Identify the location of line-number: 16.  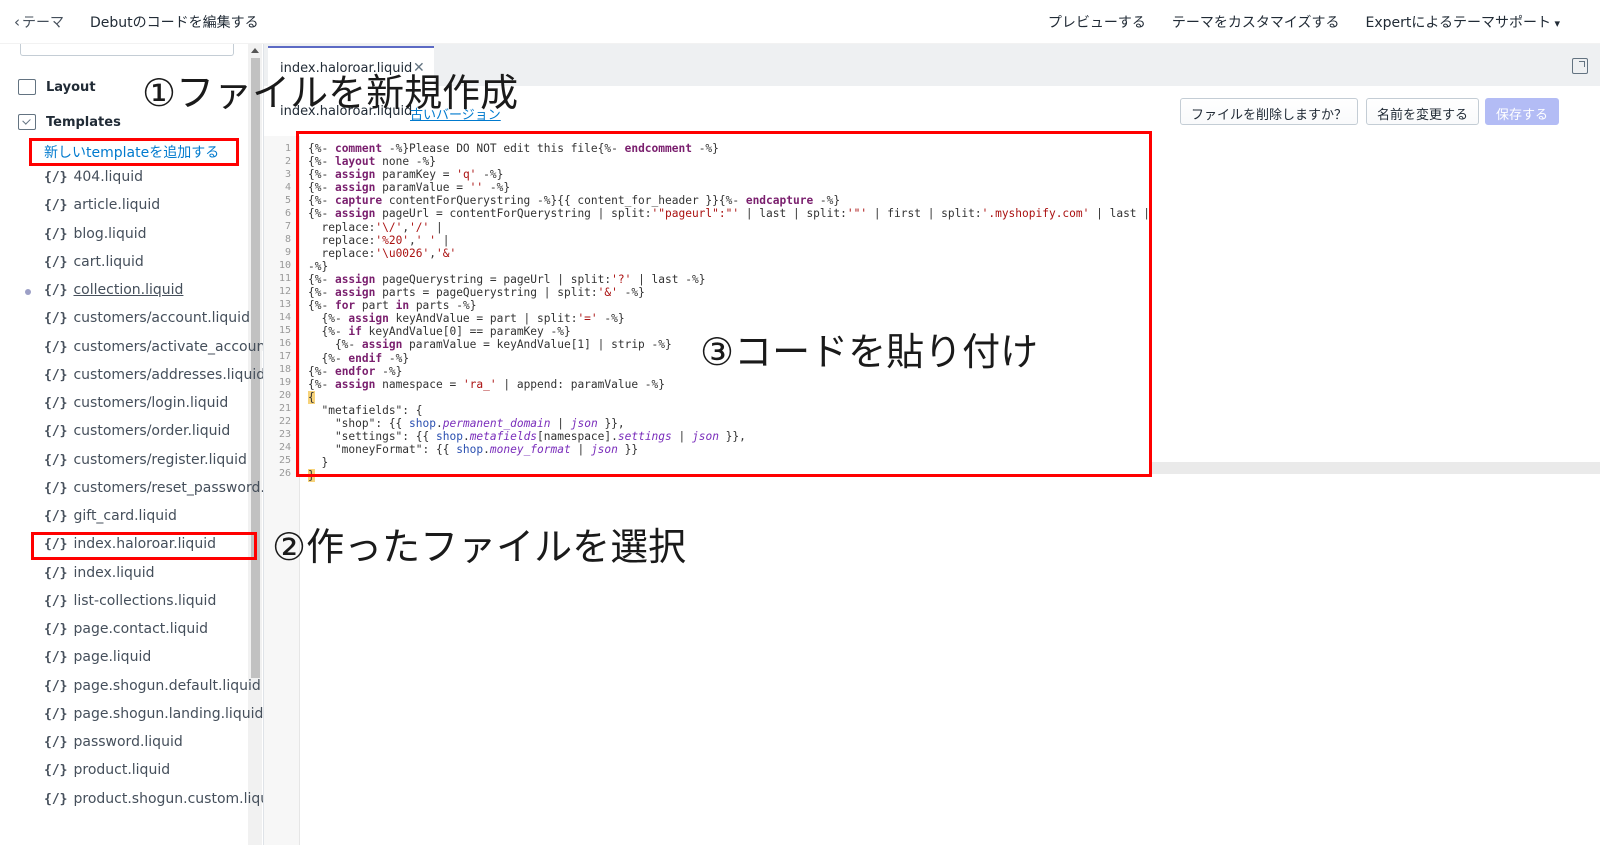
(284, 343).